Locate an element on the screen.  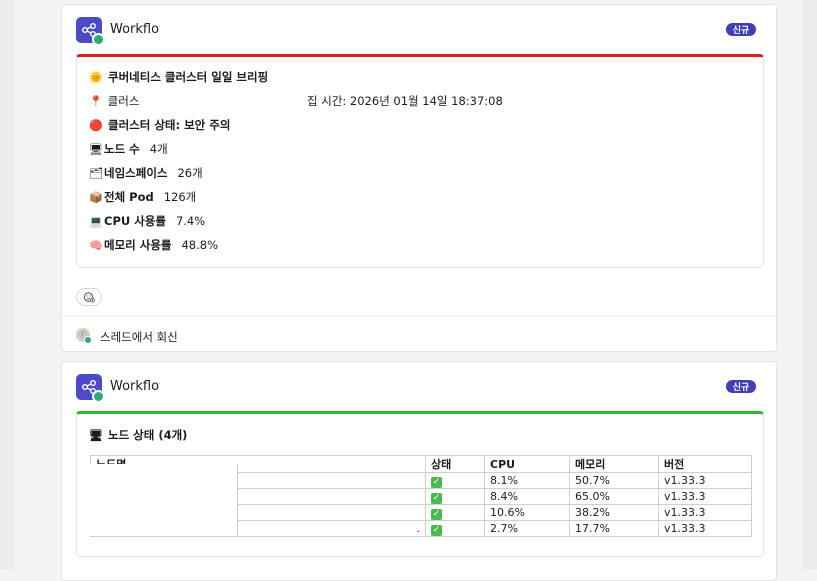
cpu-cell: 2.7% is located at coordinates (527, 528).